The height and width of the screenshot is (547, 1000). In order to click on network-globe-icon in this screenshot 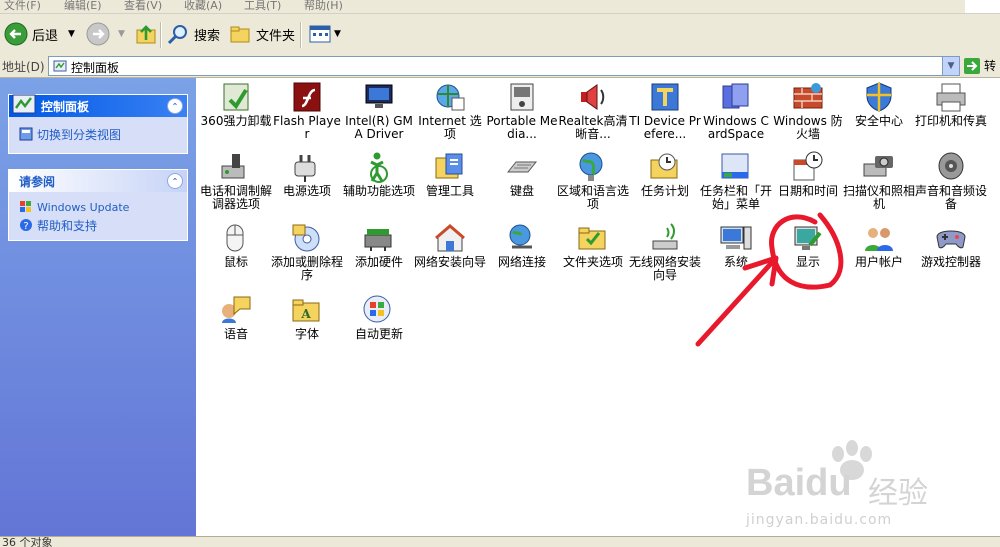, I will do `click(522, 238)`.